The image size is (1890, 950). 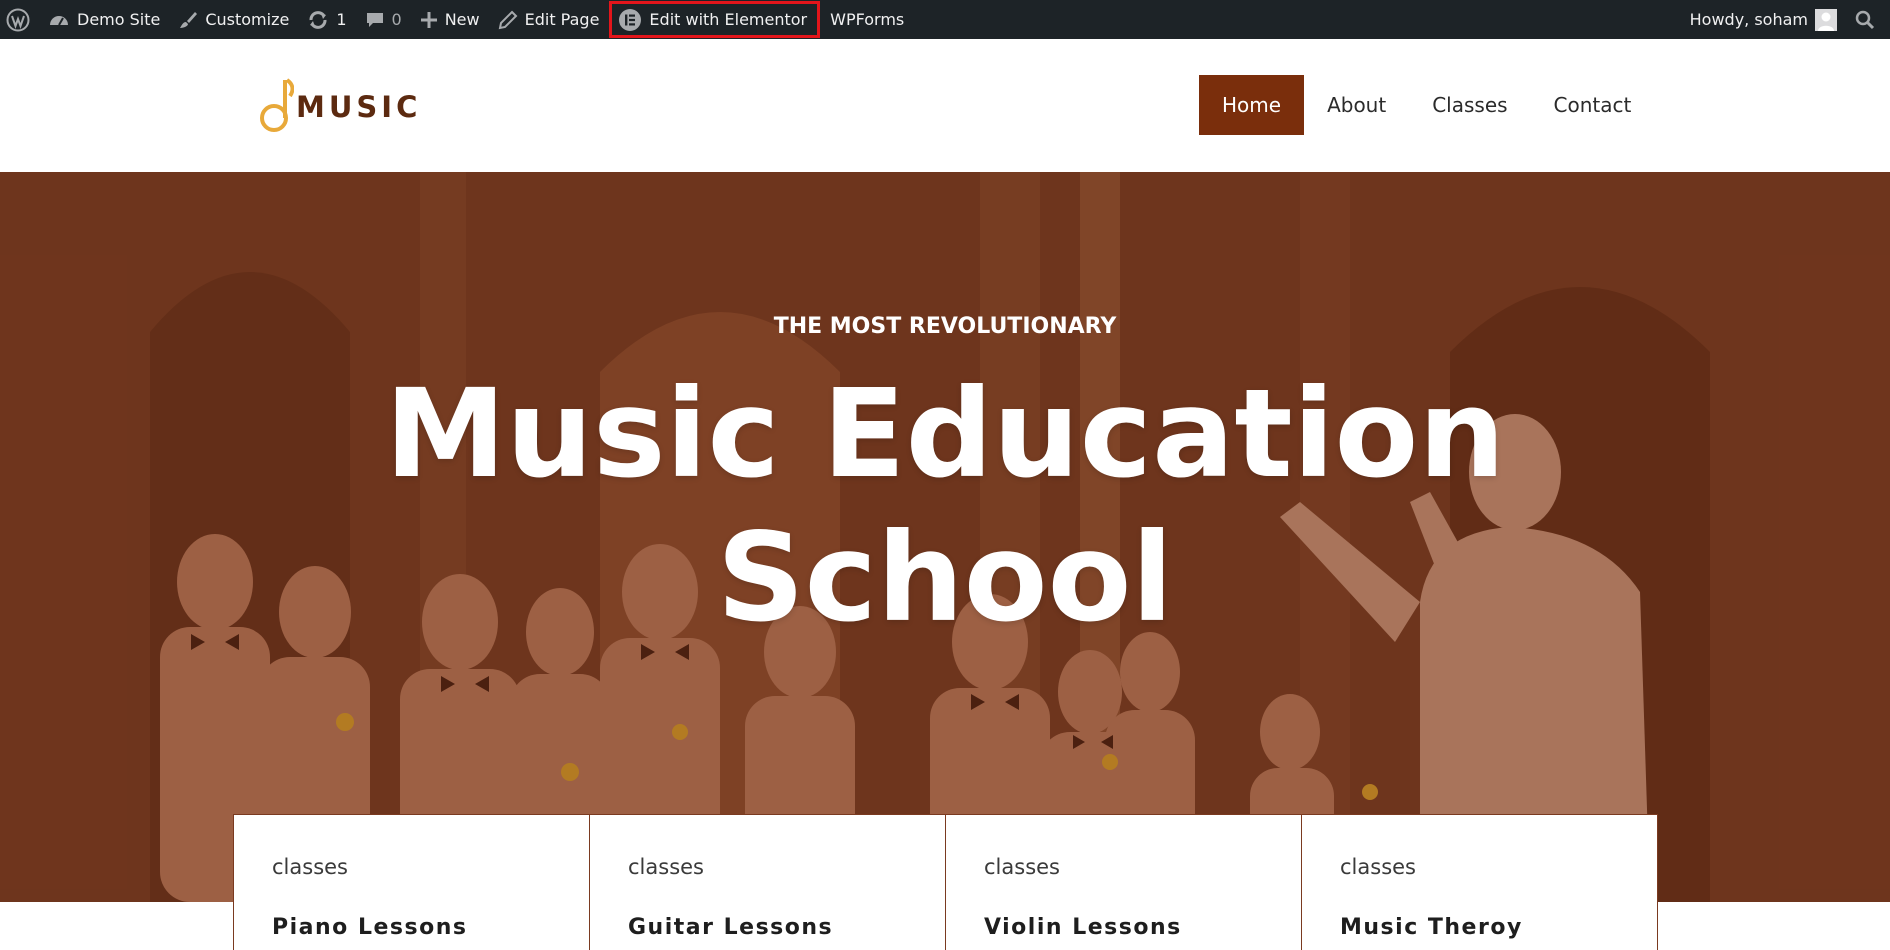 What do you see at coordinates (1252, 105) in the screenshot?
I see `nav-item-home: Home` at bounding box center [1252, 105].